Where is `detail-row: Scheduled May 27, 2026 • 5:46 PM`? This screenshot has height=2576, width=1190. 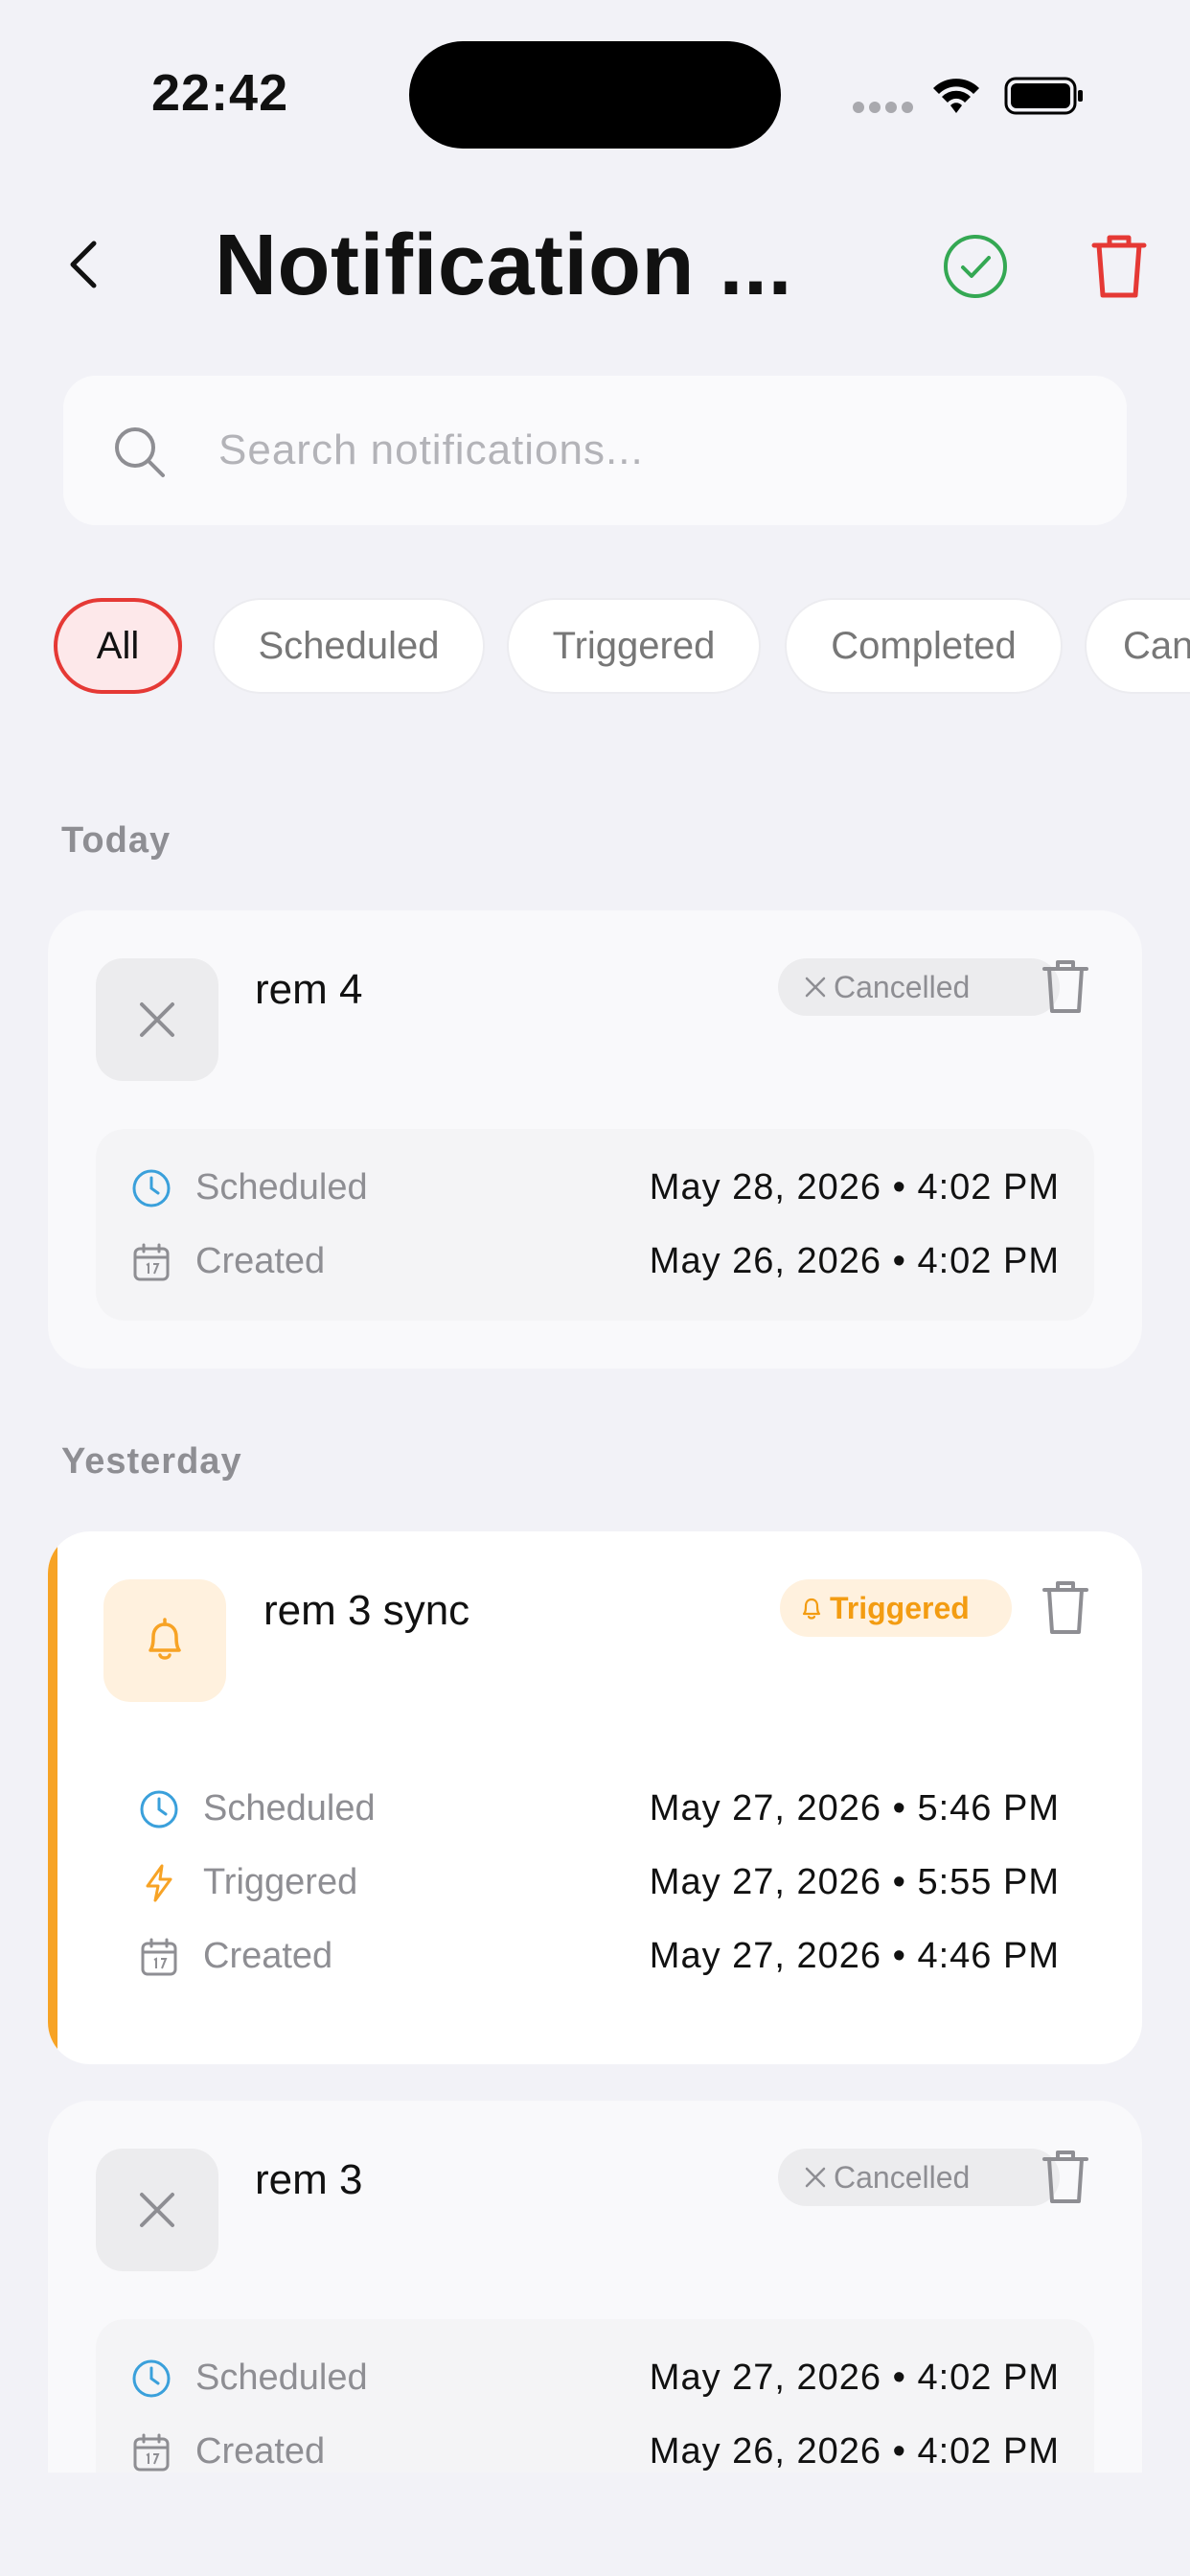
detail-row: Scheduled May 27, 2026 • 5:46 PM is located at coordinates (599, 1809).